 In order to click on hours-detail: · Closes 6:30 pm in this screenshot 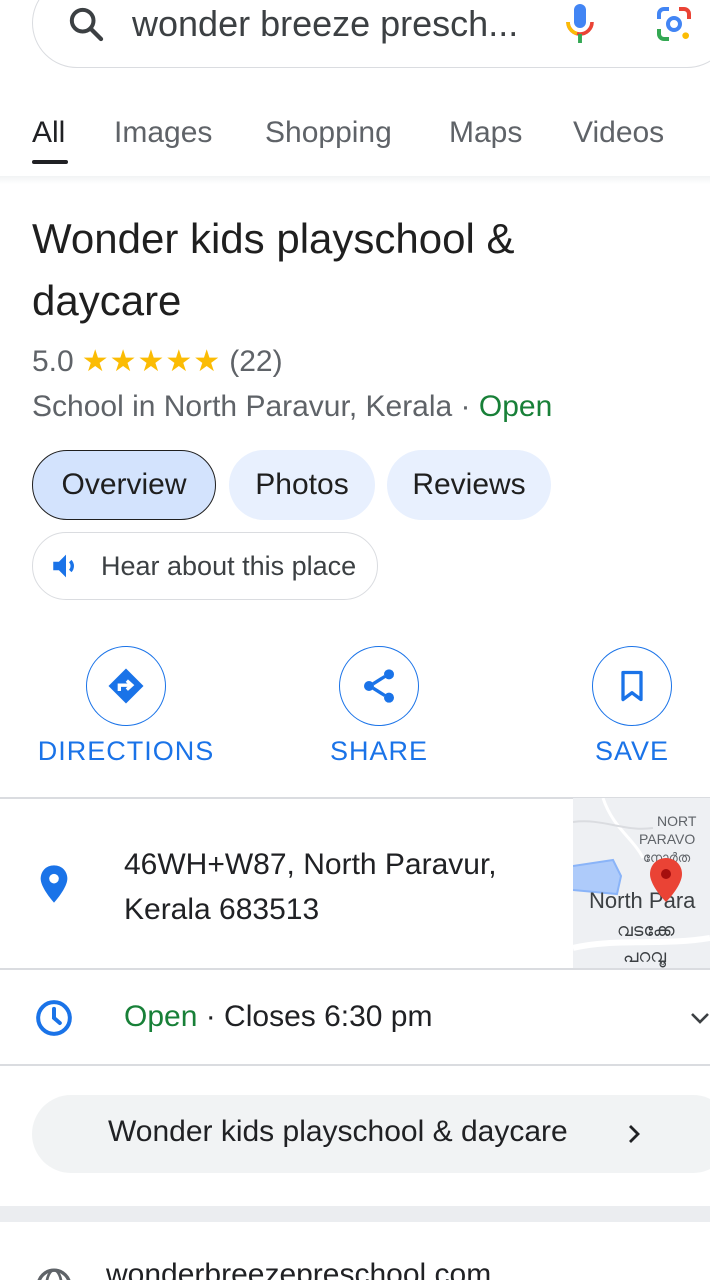, I will do `click(315, 1016)`.